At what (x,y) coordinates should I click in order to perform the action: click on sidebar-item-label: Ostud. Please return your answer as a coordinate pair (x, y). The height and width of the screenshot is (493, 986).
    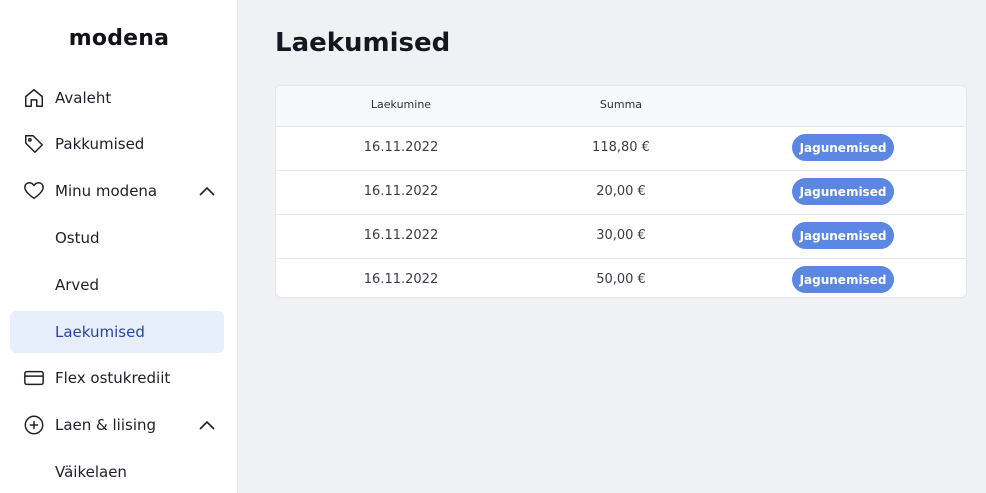
    Looking at the image, I should click on (77, 238).